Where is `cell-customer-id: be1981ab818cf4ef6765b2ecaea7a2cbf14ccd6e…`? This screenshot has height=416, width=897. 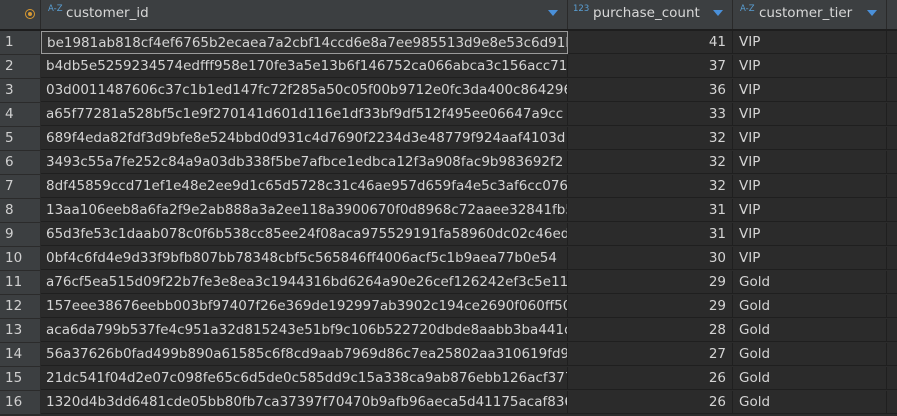
cell-customer-id: be1981ab818cf4ef6765b2ecaea7a2cbf14ccd6e… is located at coordinates (304, 42).